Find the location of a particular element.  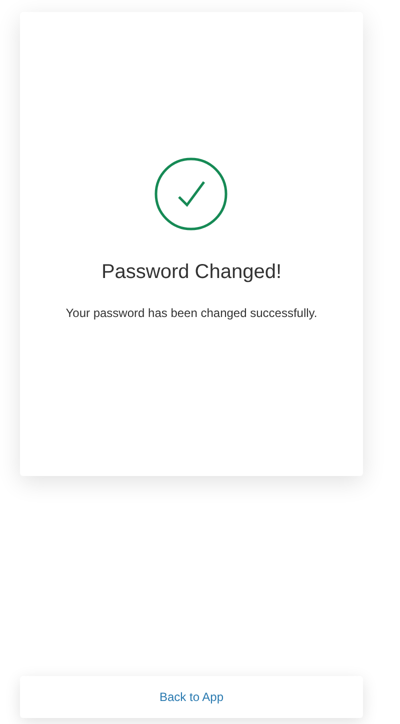

title: Password Changed! is located at coordinates (191, 272).